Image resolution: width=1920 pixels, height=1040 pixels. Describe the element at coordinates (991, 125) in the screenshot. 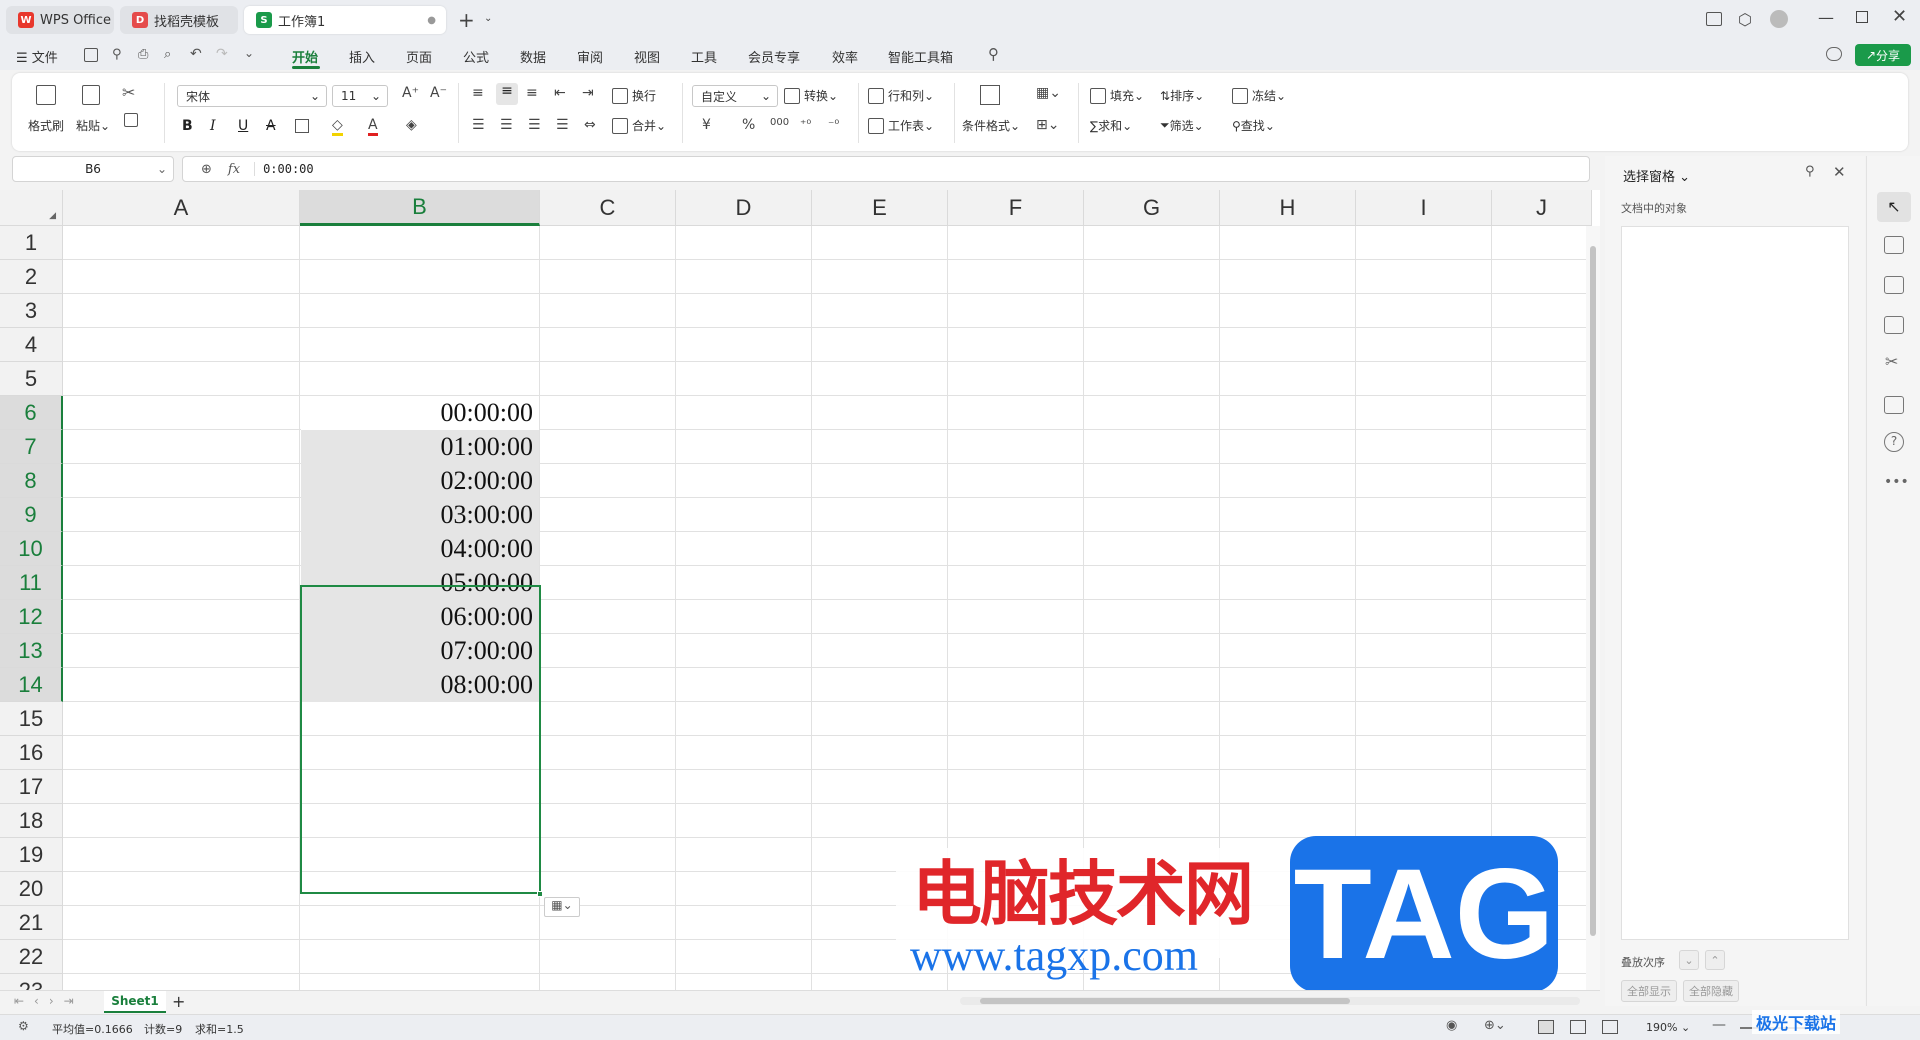

I see `conditional-format-button: 条件格式 ⌄` at that location.